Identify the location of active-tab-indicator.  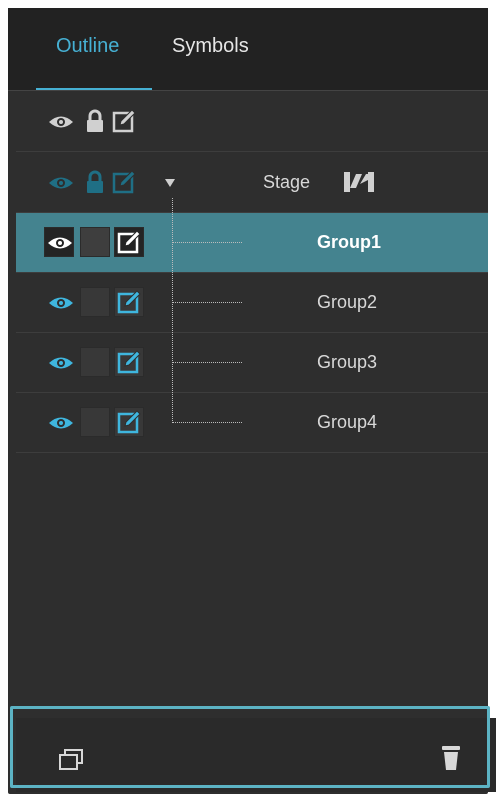
(94, 89).